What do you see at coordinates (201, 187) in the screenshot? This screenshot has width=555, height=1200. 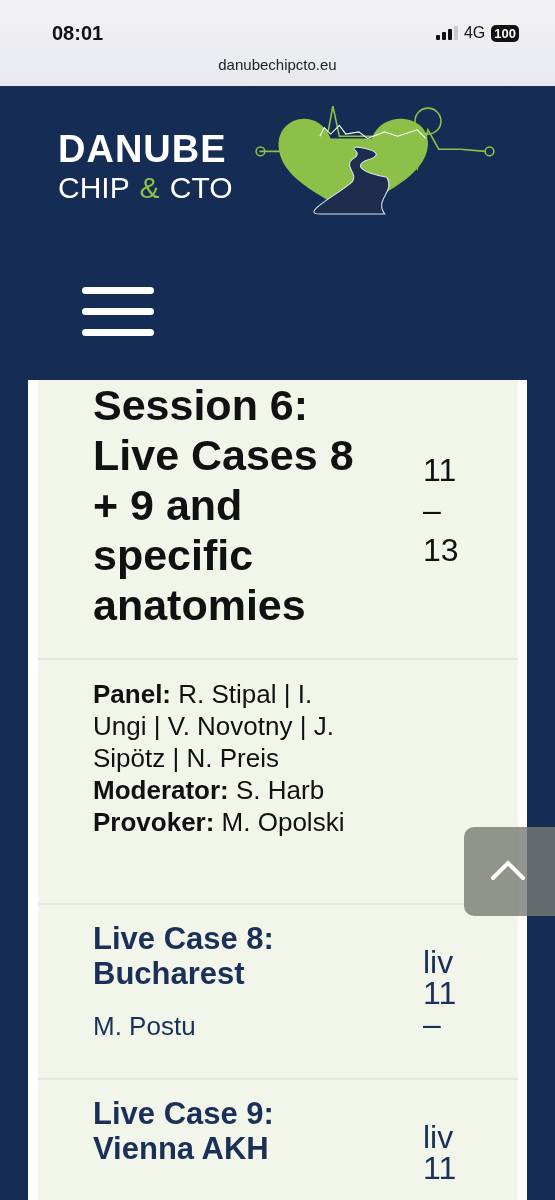 I see `logo-subtitle-word: CTO` at bounding box center [201, 187].